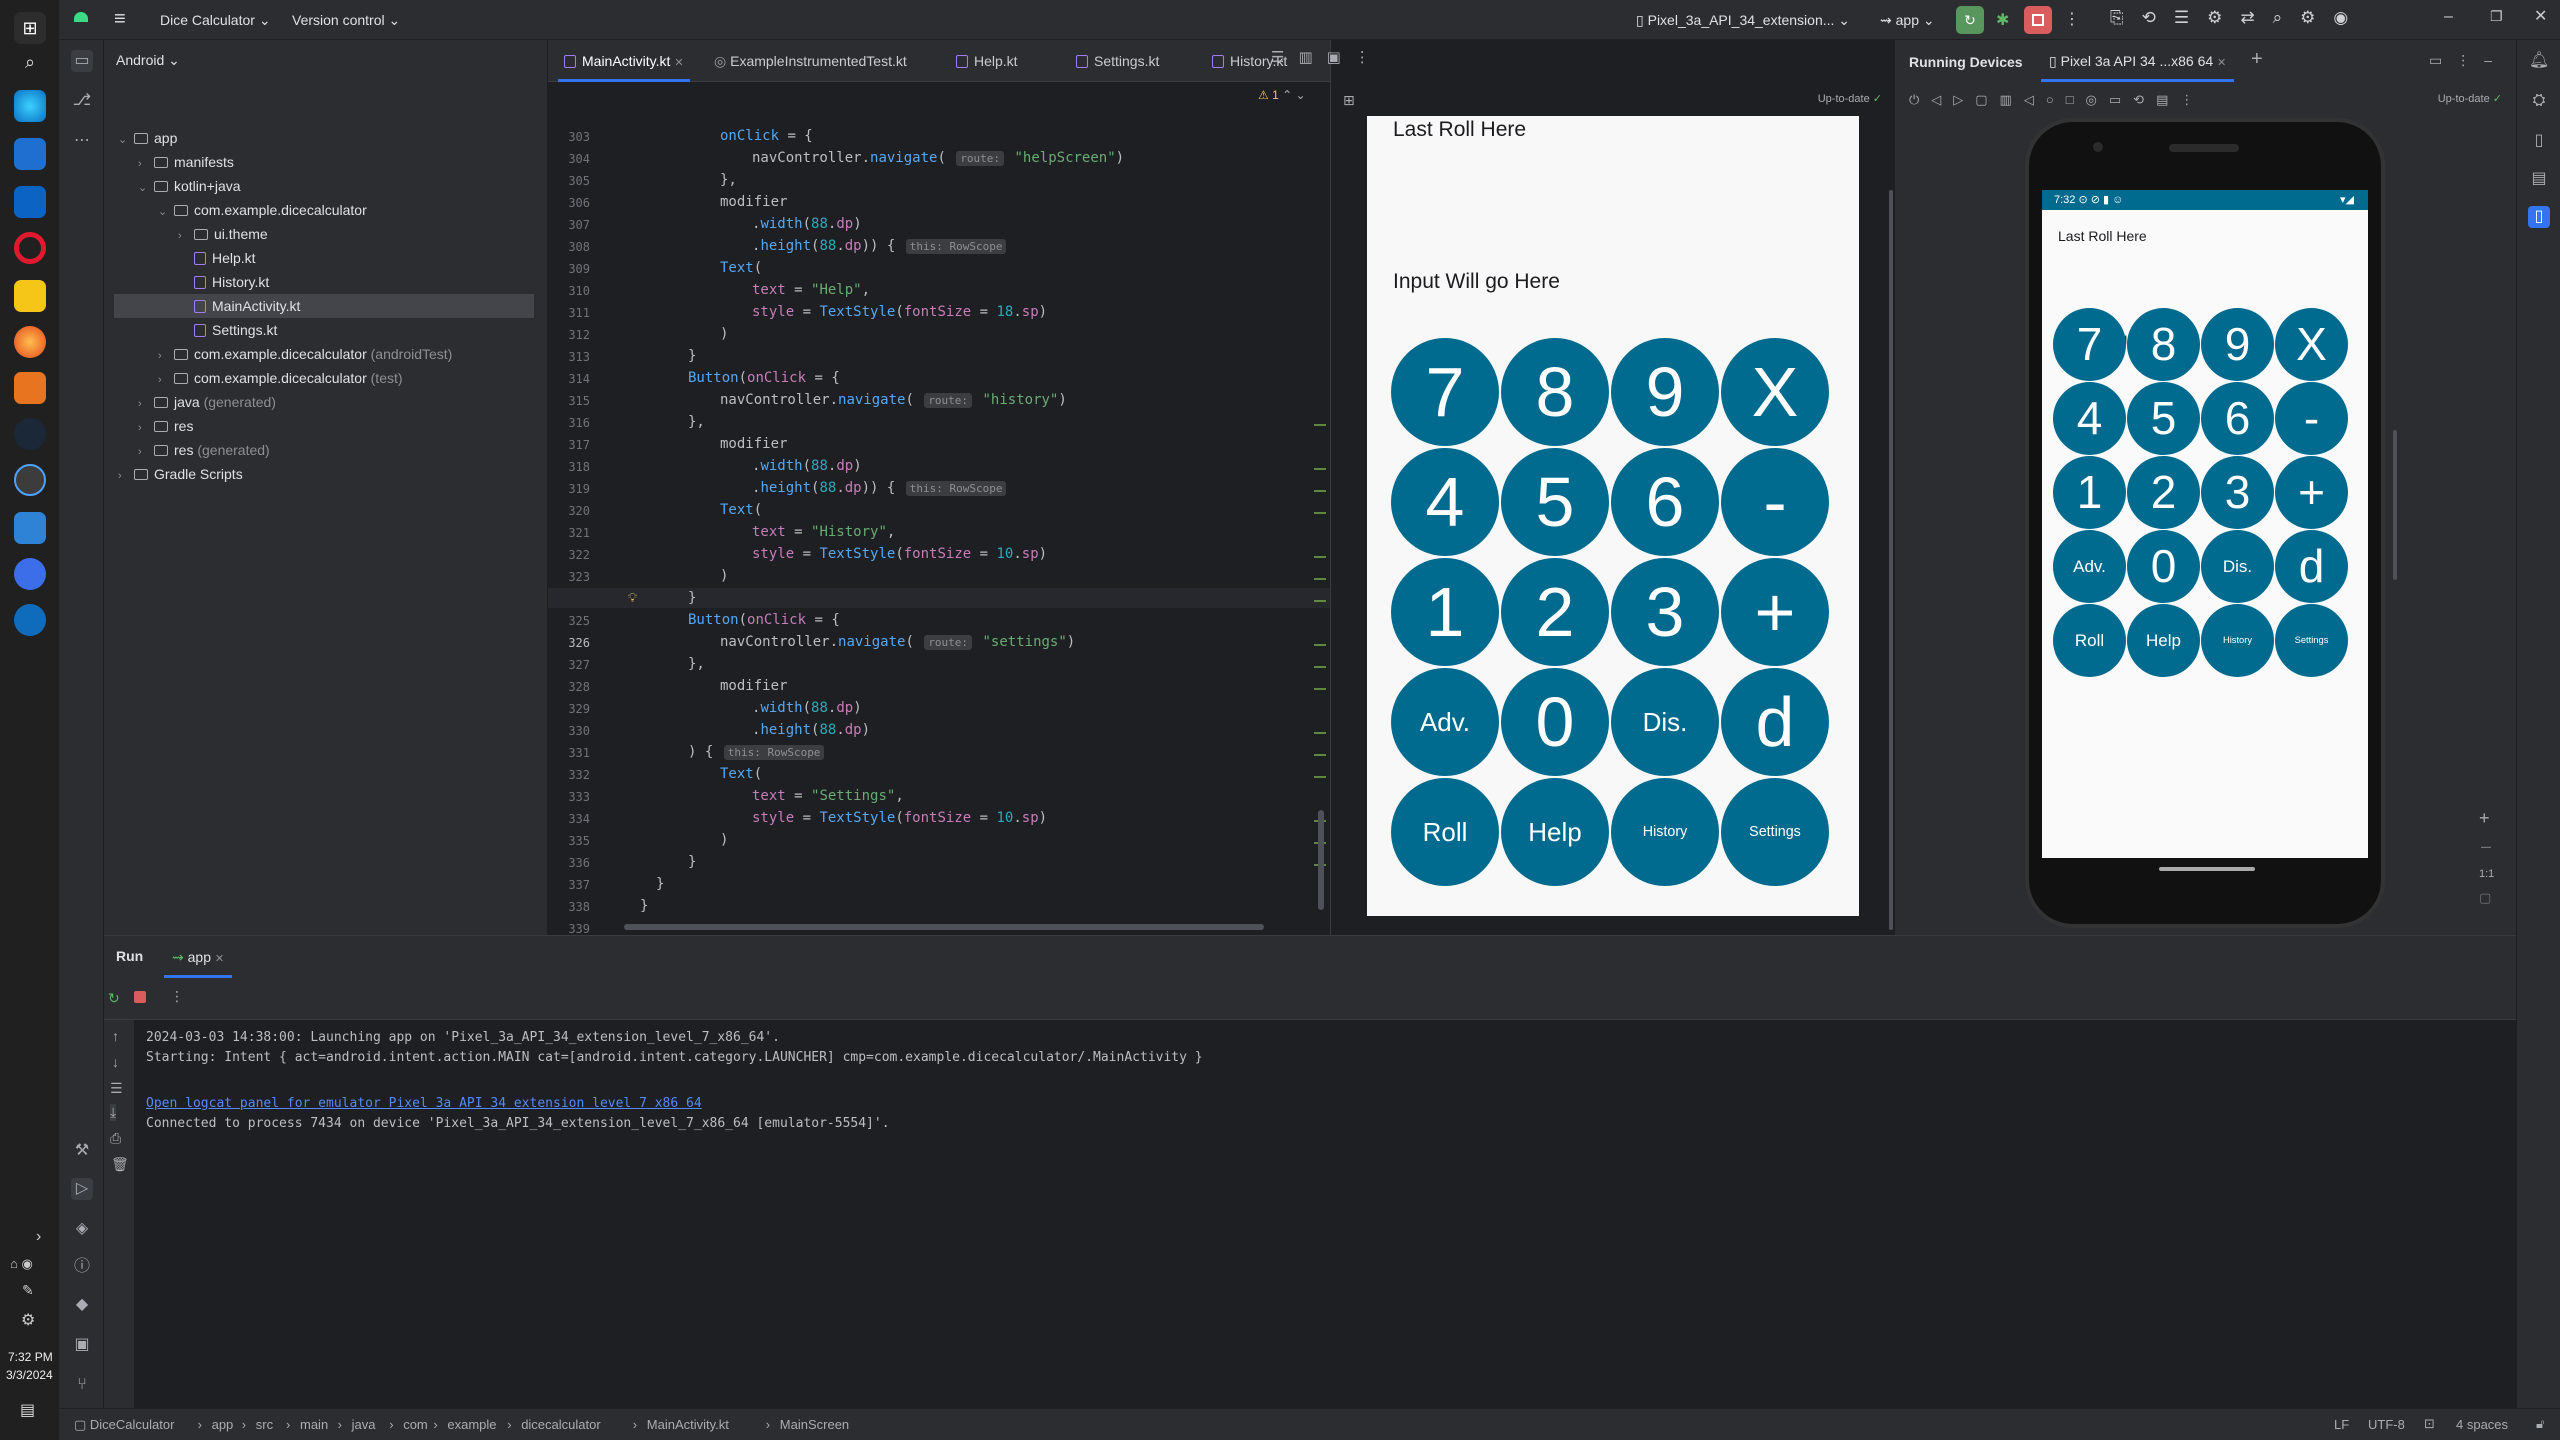 The width and height of the screenshot is (2560, 1440). I want to click on breadcrumb-item: main, so click(314, 1424).